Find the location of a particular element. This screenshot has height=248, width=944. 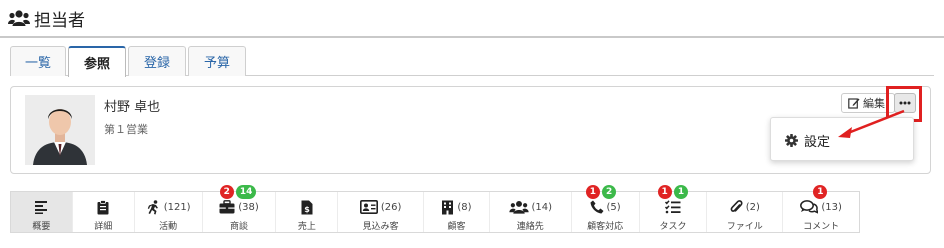

summary-count: (8) is located at coordinates (464, 207).